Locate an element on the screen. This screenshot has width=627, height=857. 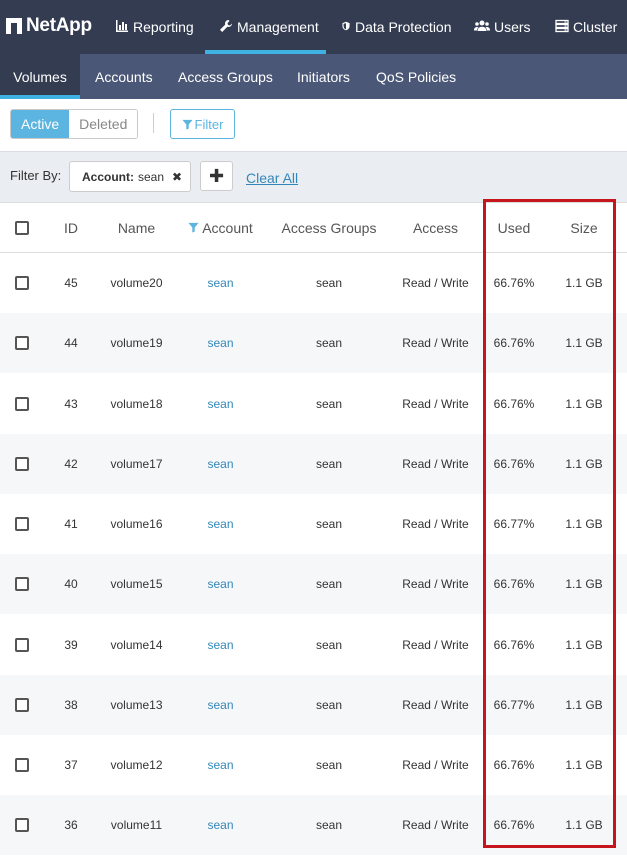
column-header-label: Access is located at coordinates (435, 227).